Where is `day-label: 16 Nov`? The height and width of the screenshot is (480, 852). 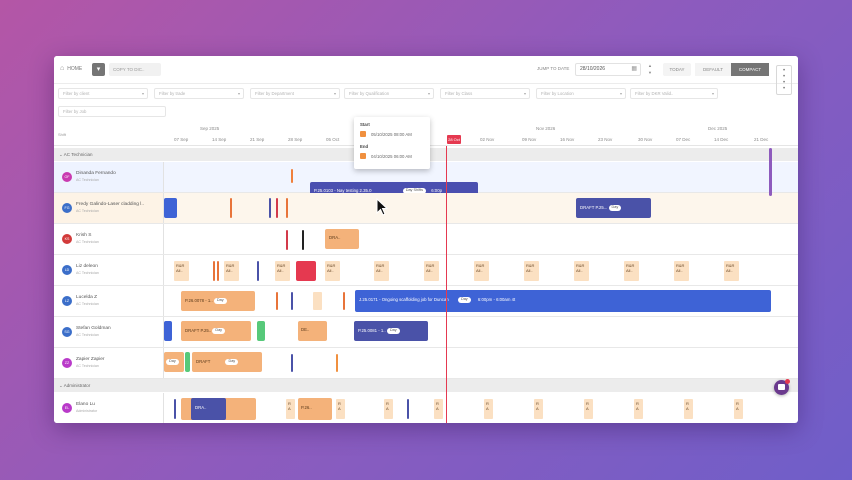
day-label: 16 Nov is located at coordinates (567, 139).